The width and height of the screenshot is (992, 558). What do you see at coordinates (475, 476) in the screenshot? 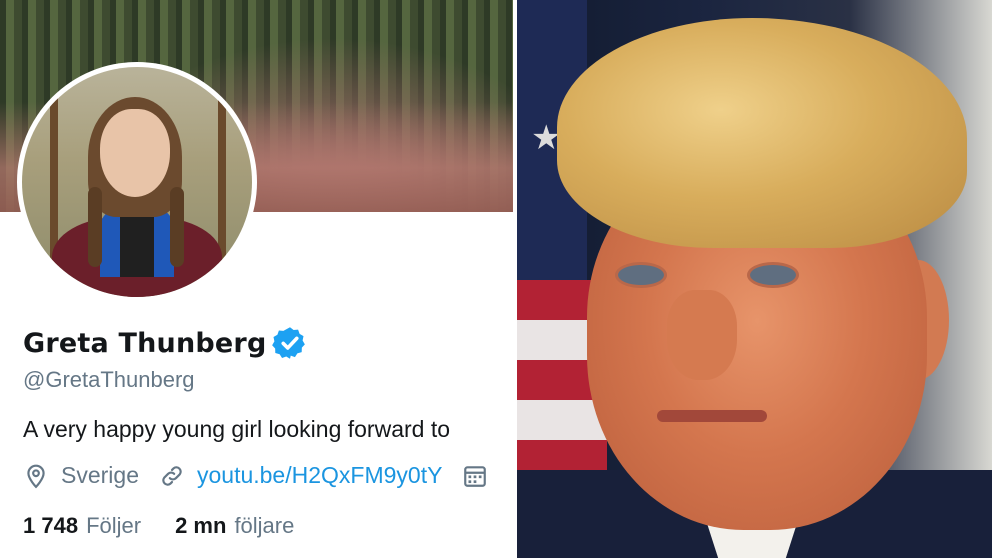
I see `calendar-icon` at bounding box center [475, 476].